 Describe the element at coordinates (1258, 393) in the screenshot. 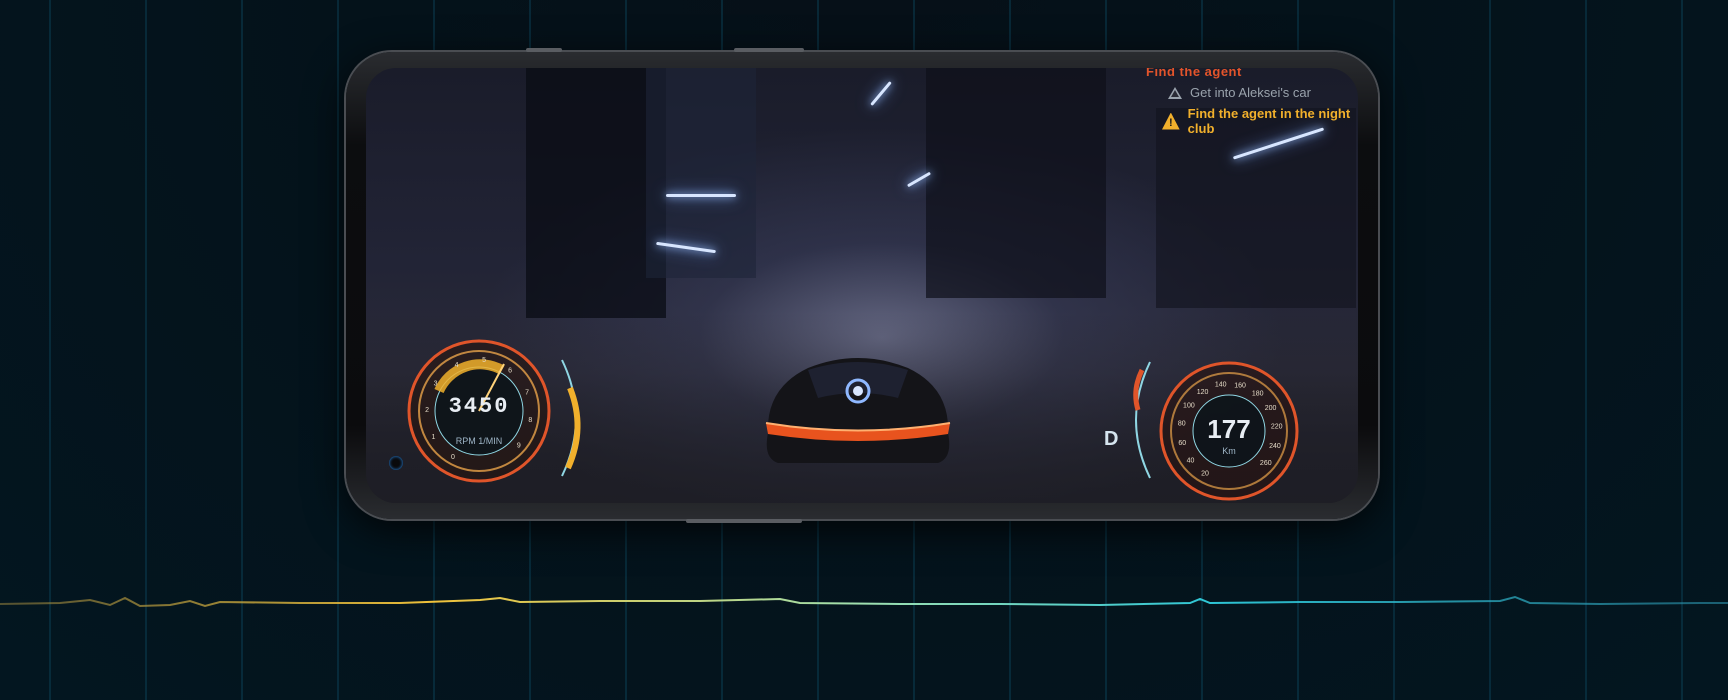

I see `gauge-tick-label: 180` at that location.